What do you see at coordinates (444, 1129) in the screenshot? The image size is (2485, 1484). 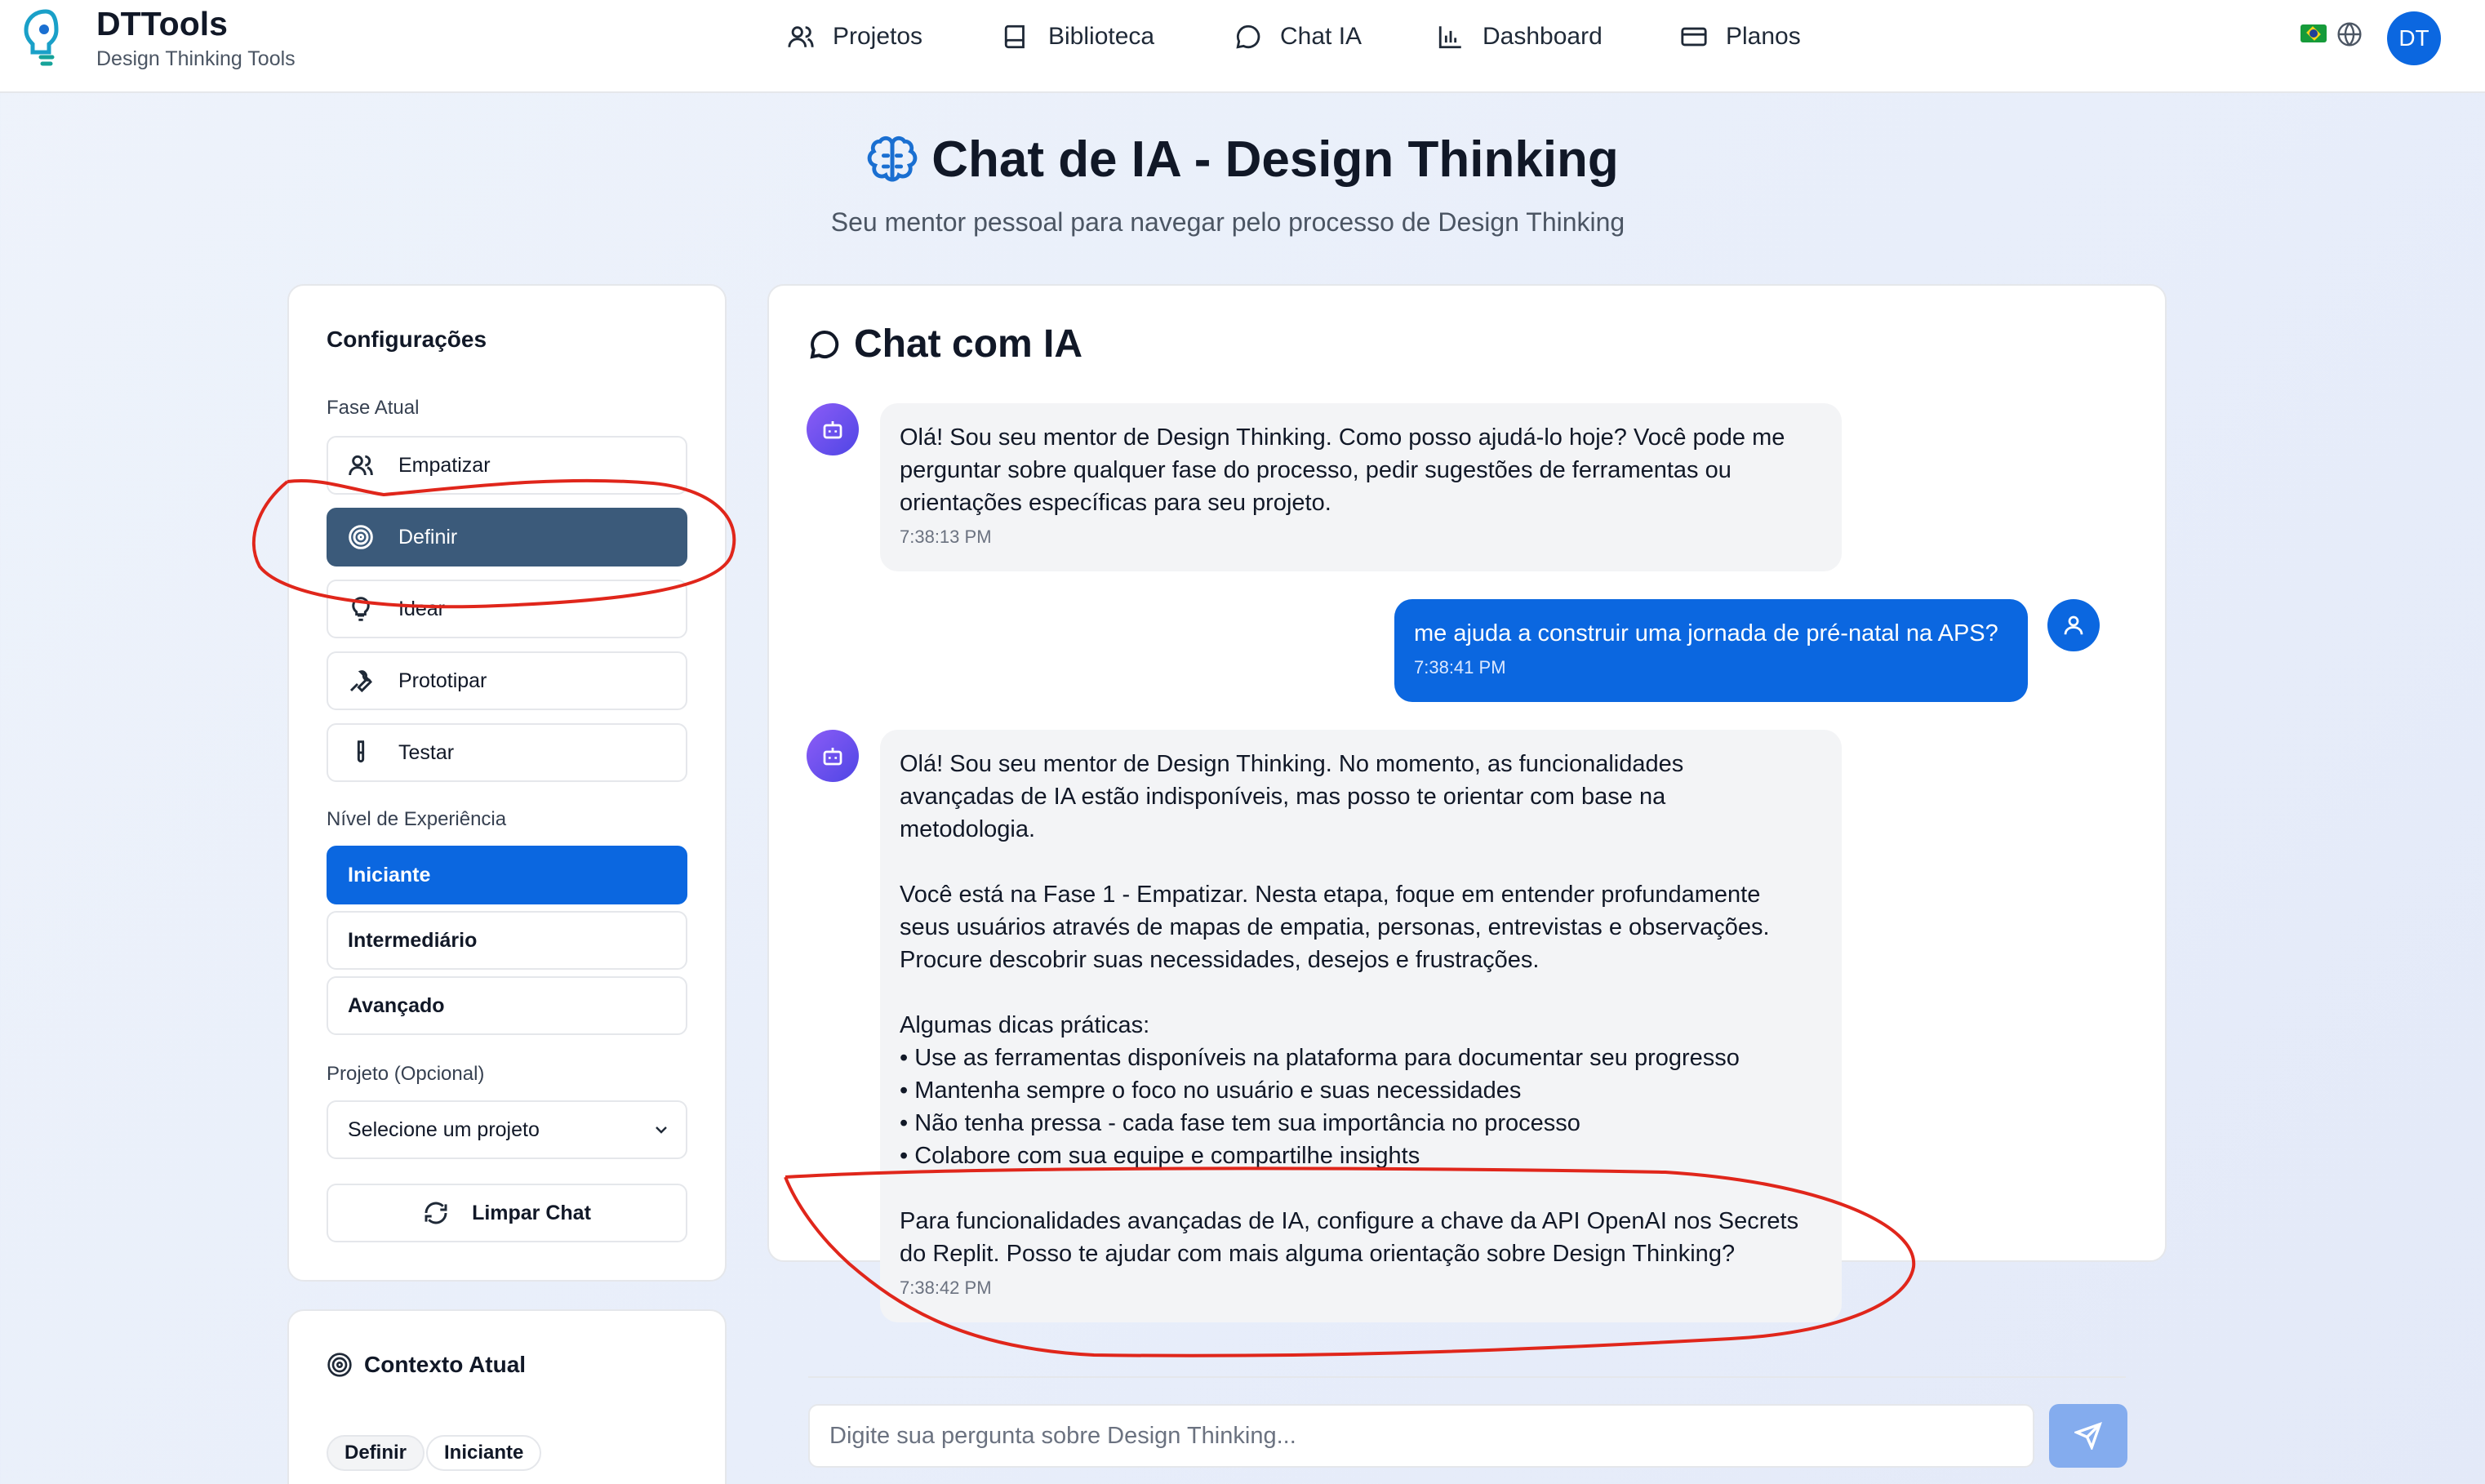 I see `project-select-value: Selecione um projeto` at bounding box center [444, 1129].